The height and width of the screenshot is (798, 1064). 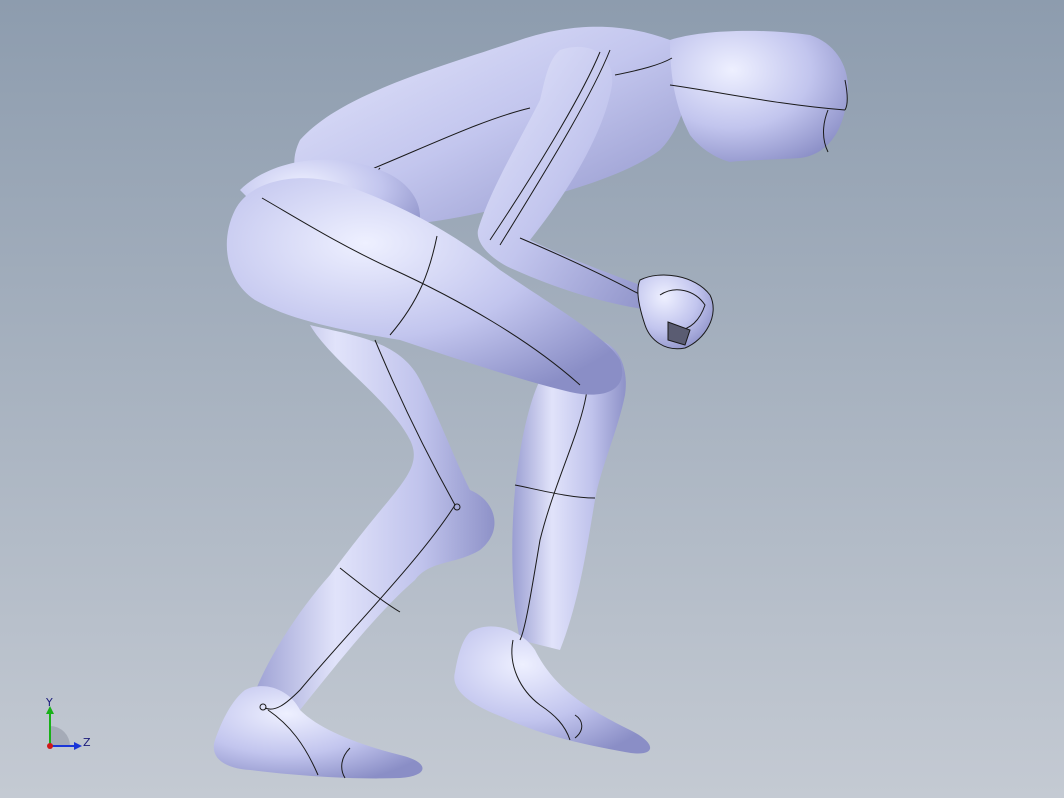 What do you see at coordinates (78, 746) in the screenshot?
I see `z-axis-arrowhead` at bounding box center [78, 746].